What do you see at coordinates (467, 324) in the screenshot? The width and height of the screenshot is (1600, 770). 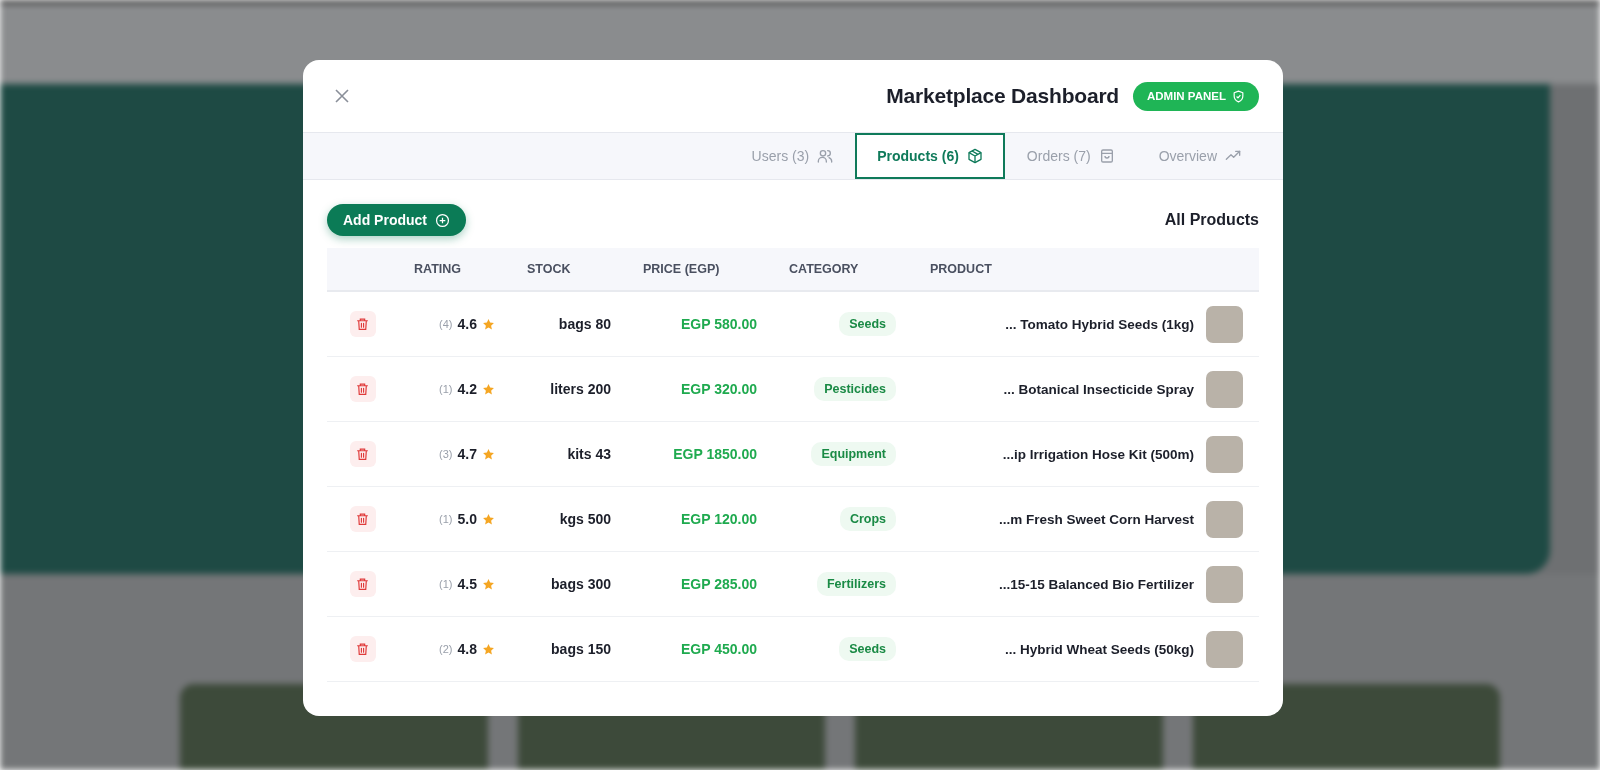 I see `rating-value: 4.6` at bounding box center [467, 324].